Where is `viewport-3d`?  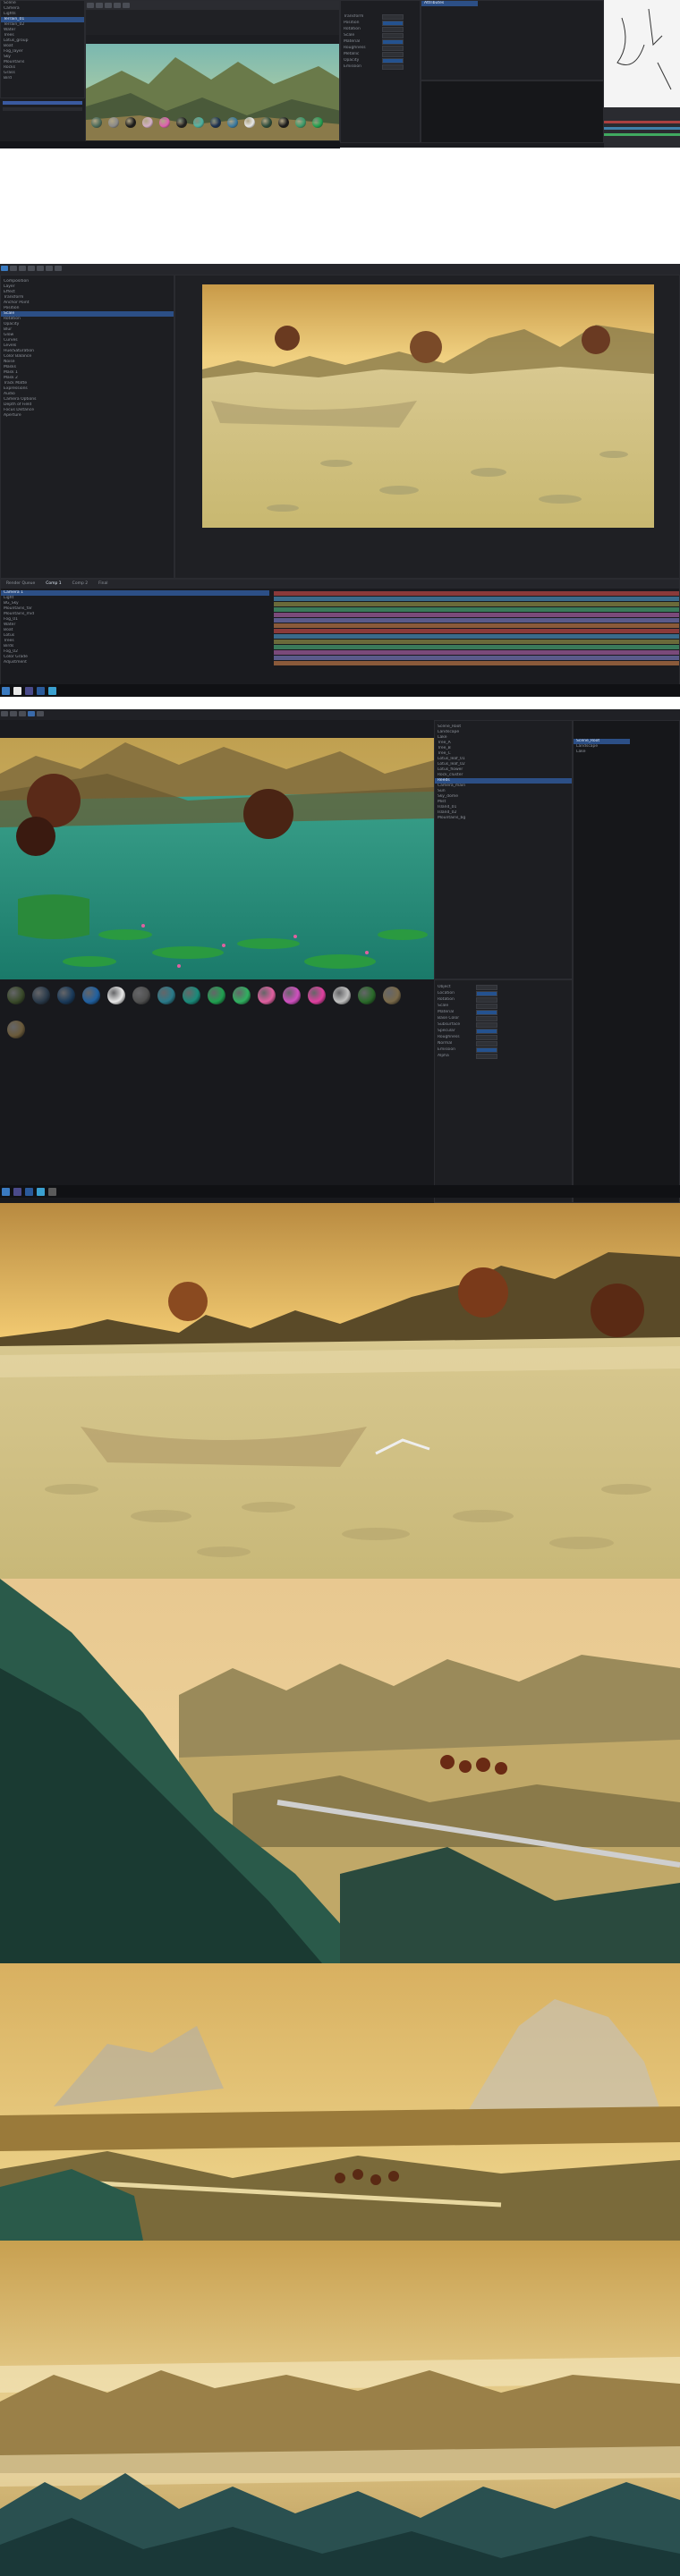 viewport-3d is located at coordinates (212, 71).